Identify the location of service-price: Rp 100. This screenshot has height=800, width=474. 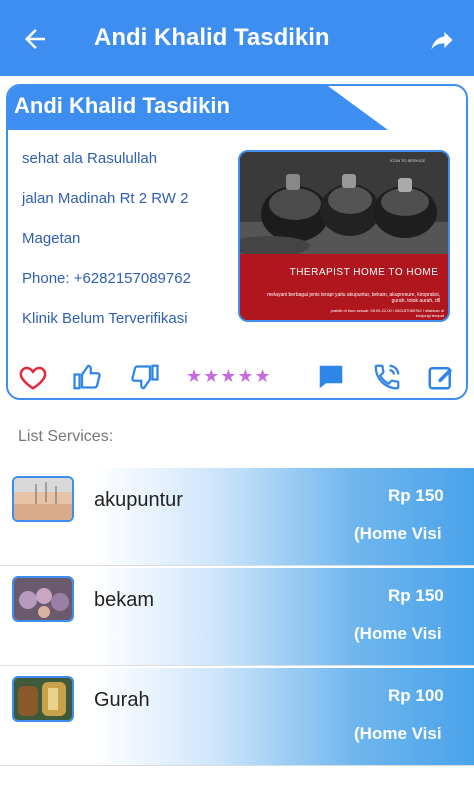
(416, 695).